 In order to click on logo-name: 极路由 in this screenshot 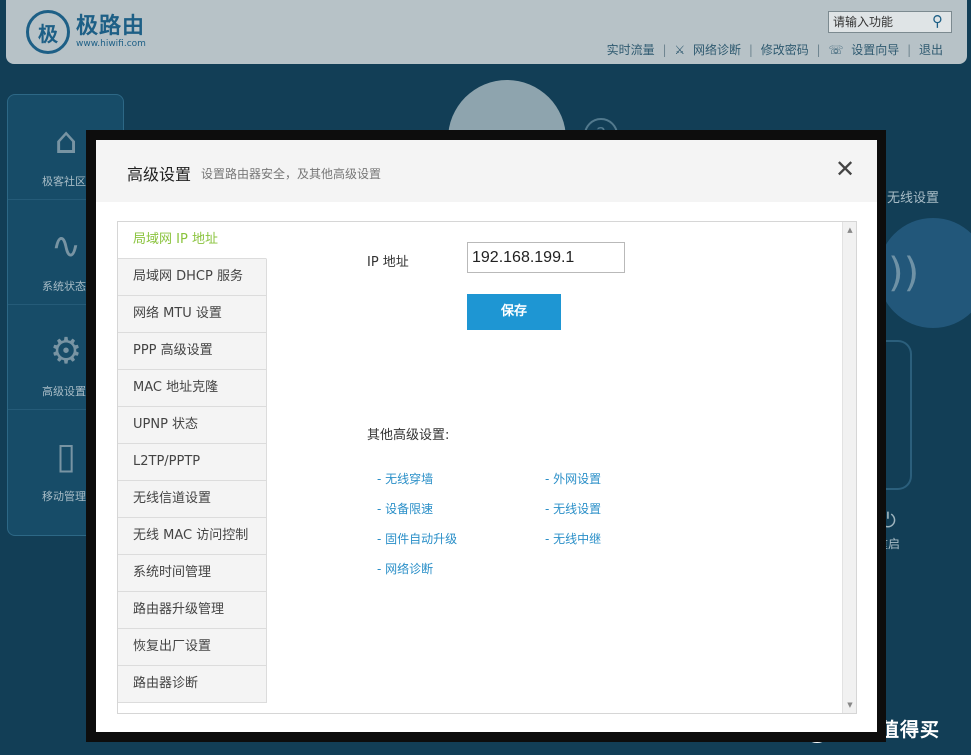, I will do `click(111, 26)`.